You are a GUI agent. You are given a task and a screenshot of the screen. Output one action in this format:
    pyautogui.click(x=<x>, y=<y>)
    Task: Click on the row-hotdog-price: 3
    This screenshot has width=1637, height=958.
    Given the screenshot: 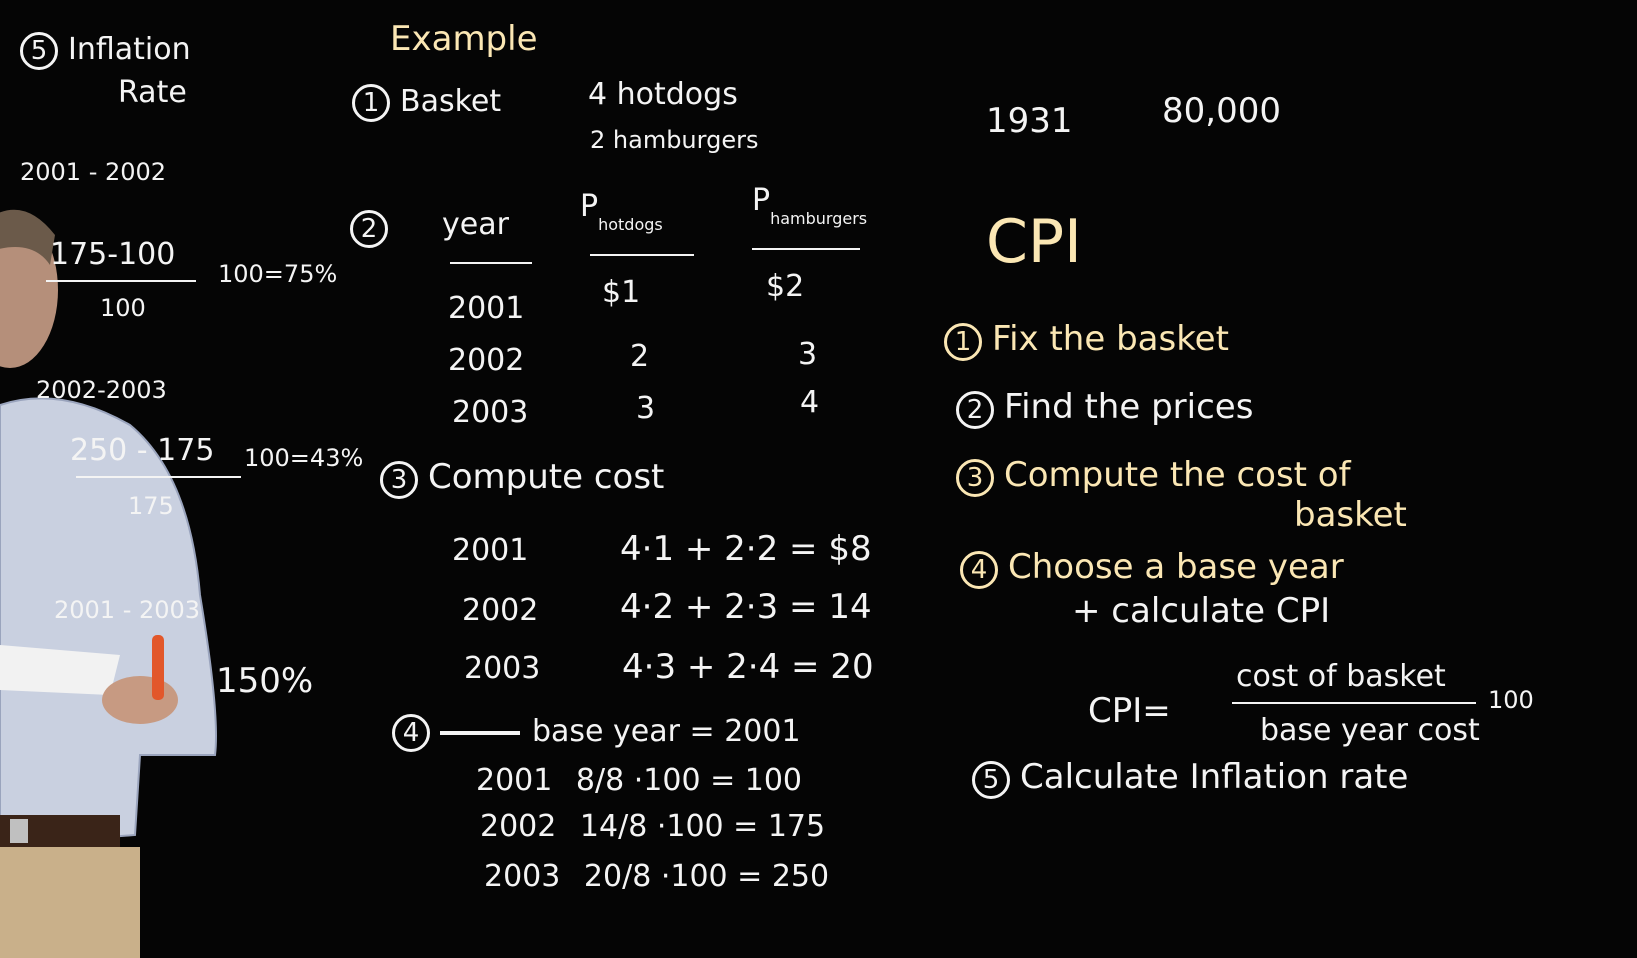 What is the action you would take?
    pyautogui.click(x=646, y=408)
    